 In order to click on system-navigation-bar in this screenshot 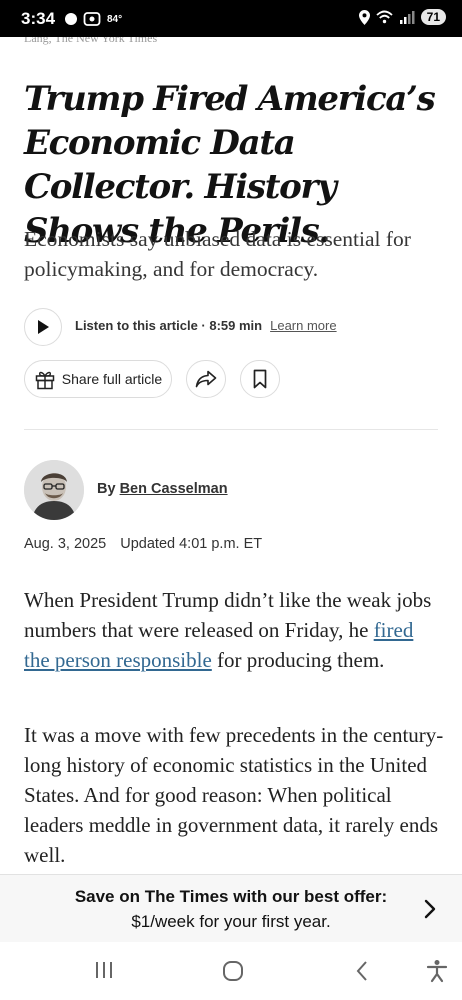, I will do `click(231, 971)`.